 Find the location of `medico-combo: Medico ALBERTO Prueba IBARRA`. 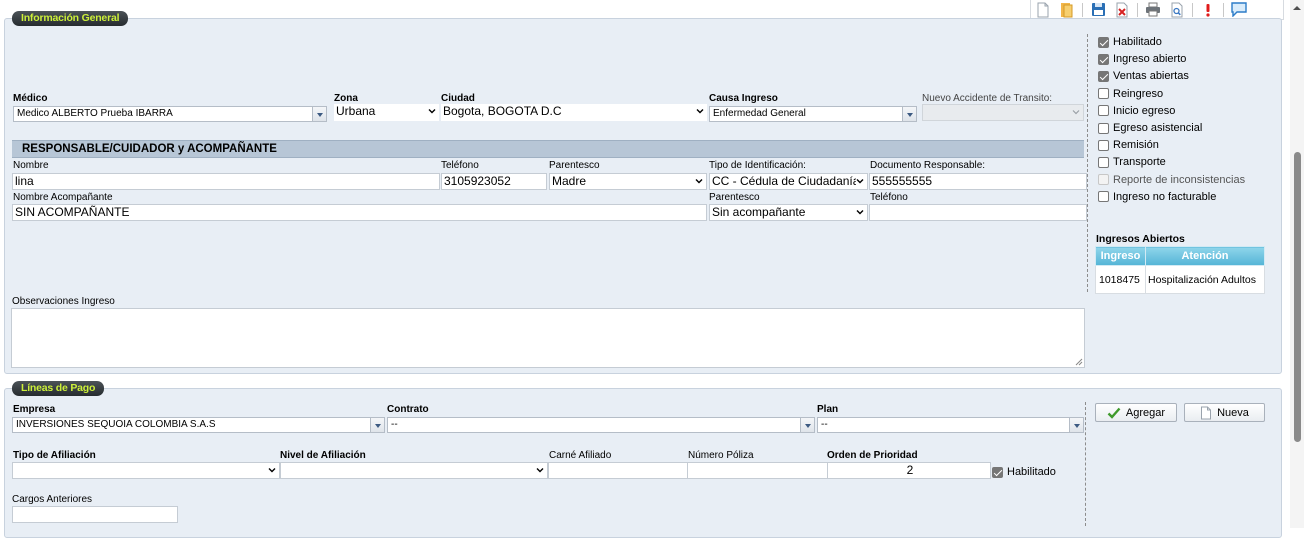

medico-combo: Medico ALBERTO Prueba IBARRA is located at coordinates (170, 114).